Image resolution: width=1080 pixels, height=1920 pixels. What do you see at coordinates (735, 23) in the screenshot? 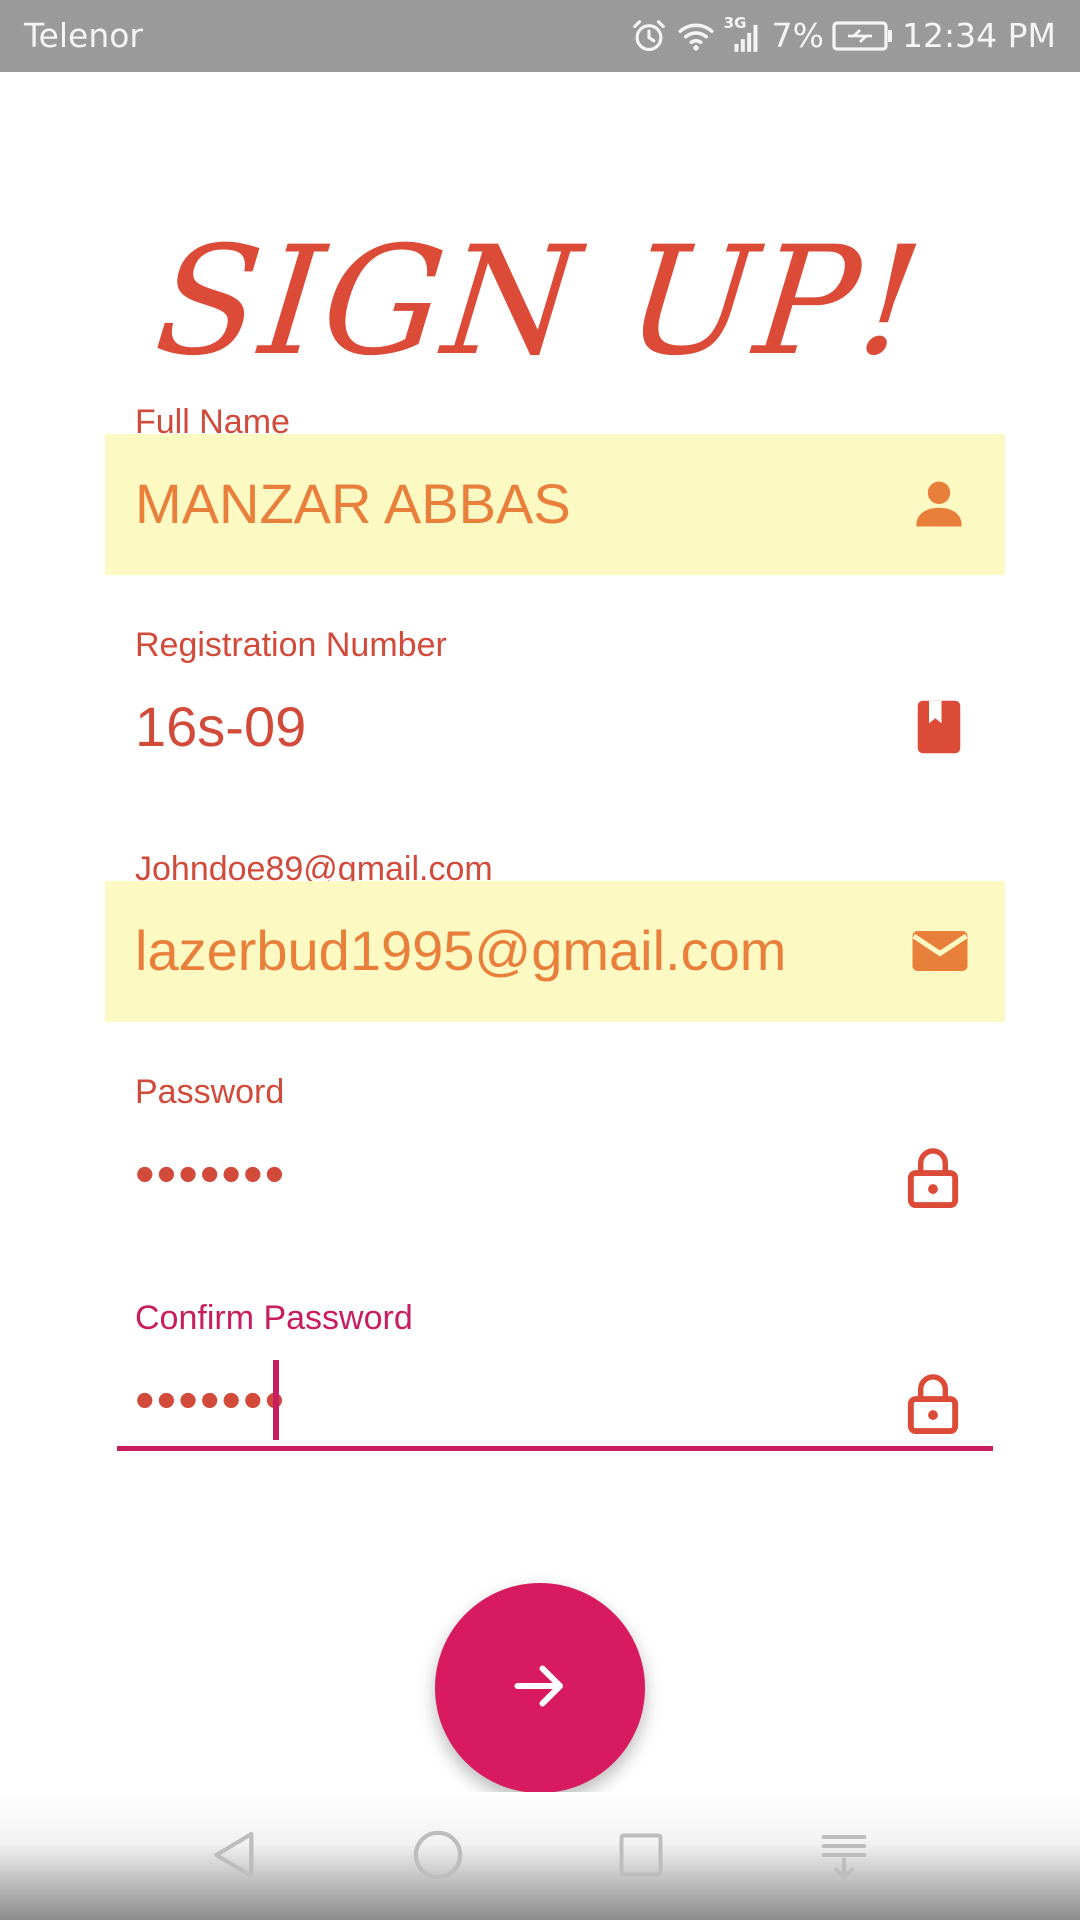
I see `network-type: 3G` at bounding box center [735, 23].